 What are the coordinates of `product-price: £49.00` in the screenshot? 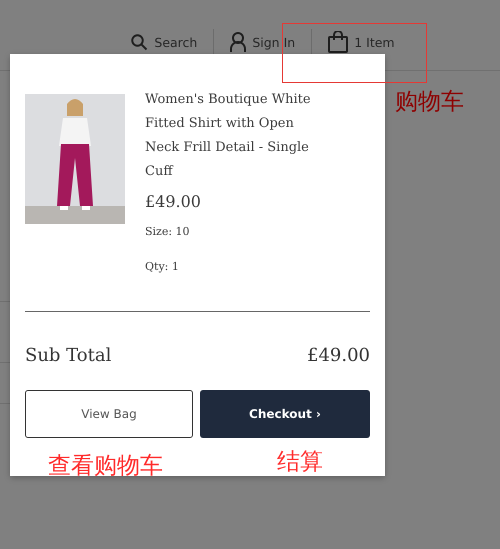 It's located at (173, 201).